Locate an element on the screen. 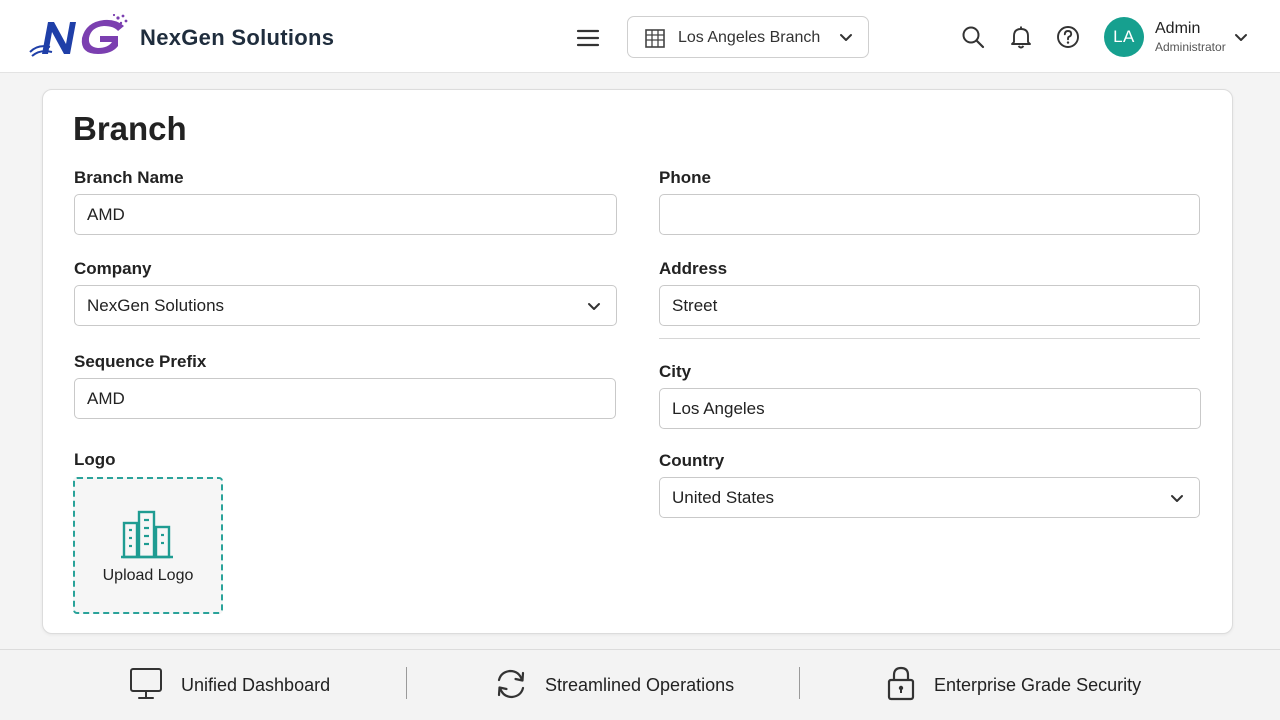 The image size is (1280, 720). address-label: Address is located at coordinates (693, 268).